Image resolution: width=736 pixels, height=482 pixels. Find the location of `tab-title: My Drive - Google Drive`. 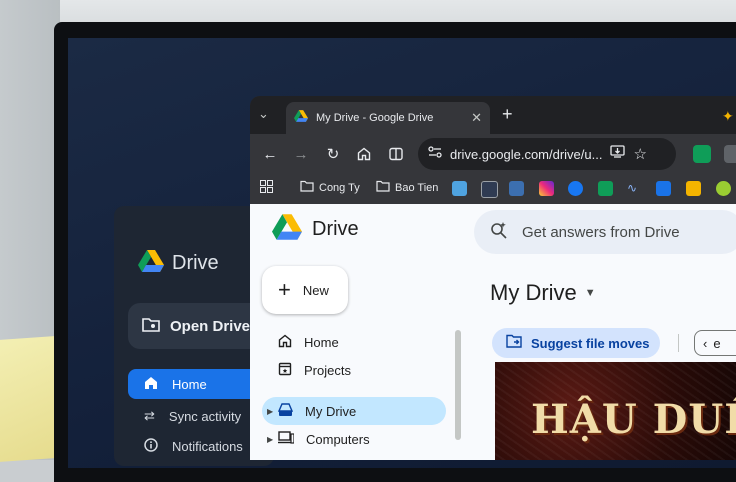

tab-title: My Drive - Google Drive is located at coordinates (375, 118).